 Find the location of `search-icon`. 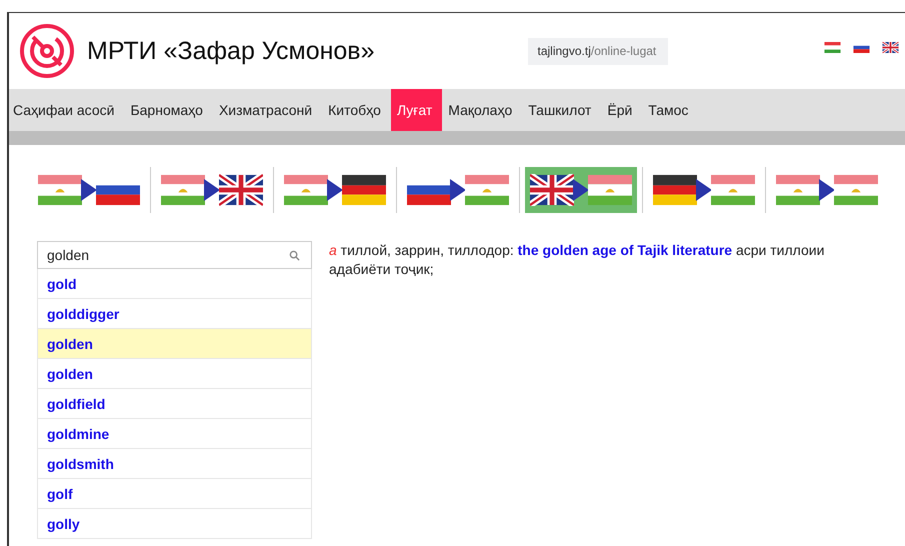

search-icon is located at coordinates (294, 255).